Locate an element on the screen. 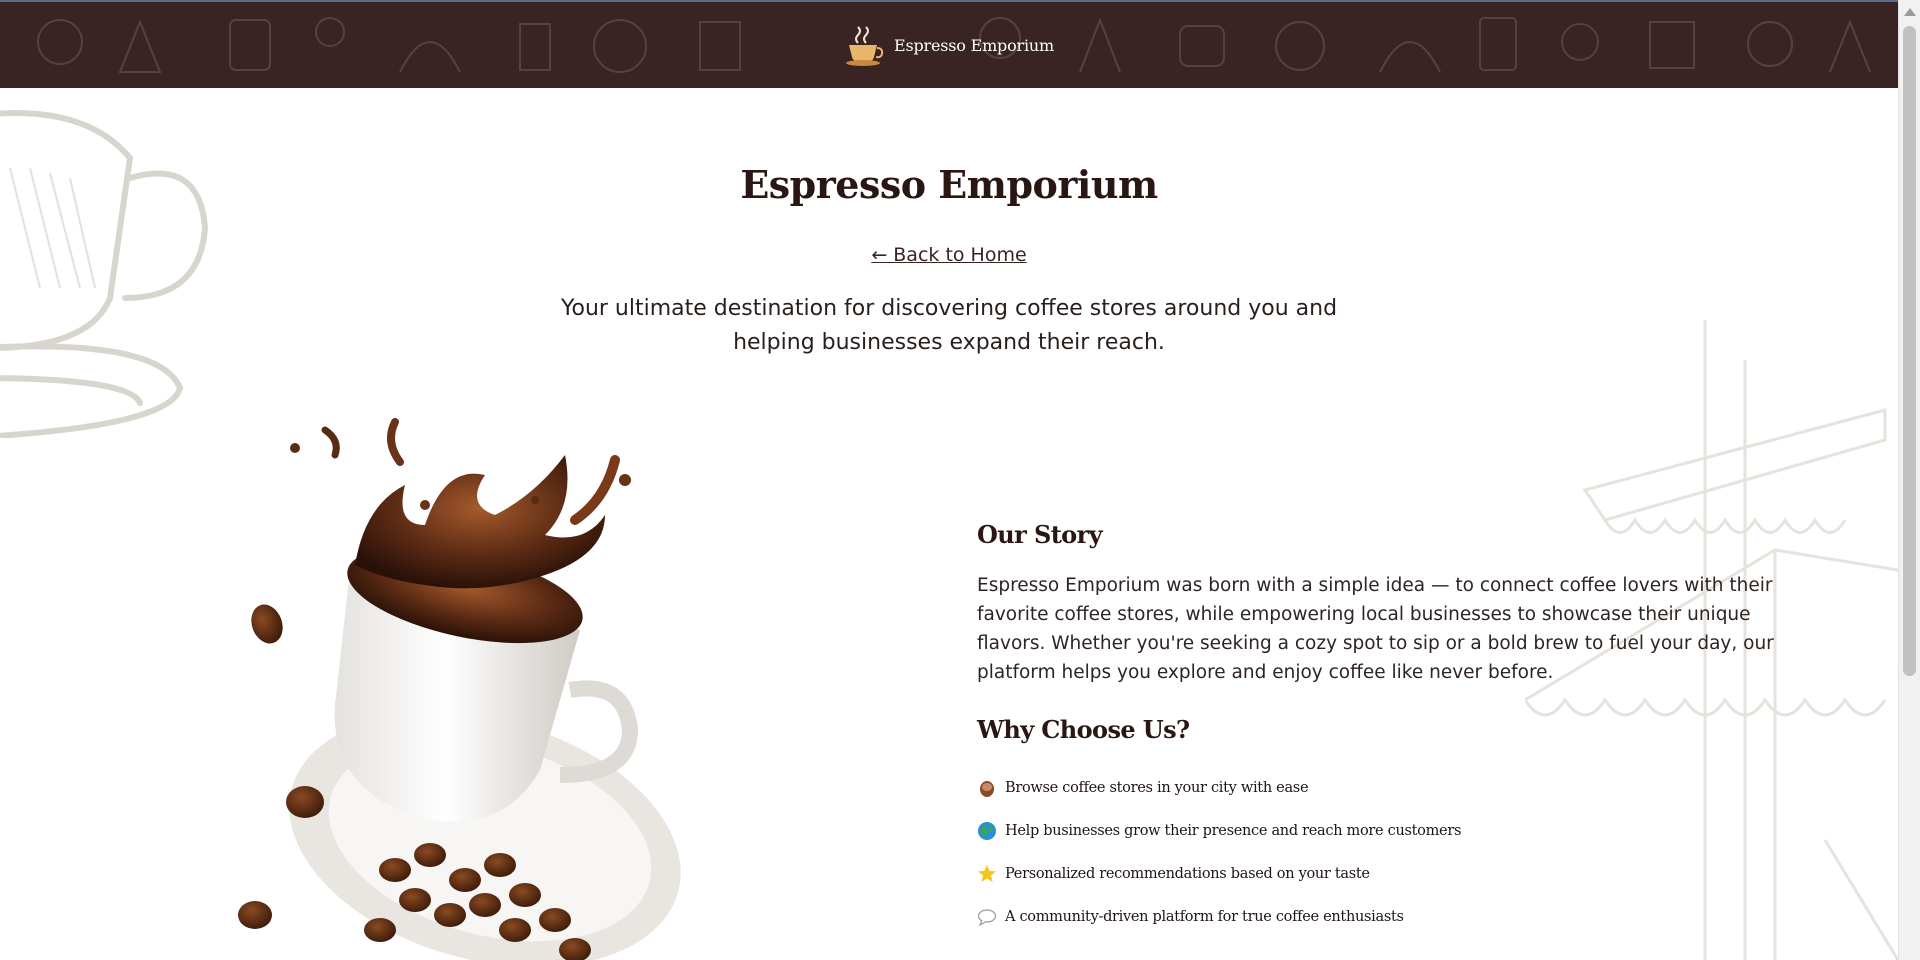 The width and height of the screenshot is (1920, 960). top-navbar: Espresso Emporium is located at coordinates (949, 44).